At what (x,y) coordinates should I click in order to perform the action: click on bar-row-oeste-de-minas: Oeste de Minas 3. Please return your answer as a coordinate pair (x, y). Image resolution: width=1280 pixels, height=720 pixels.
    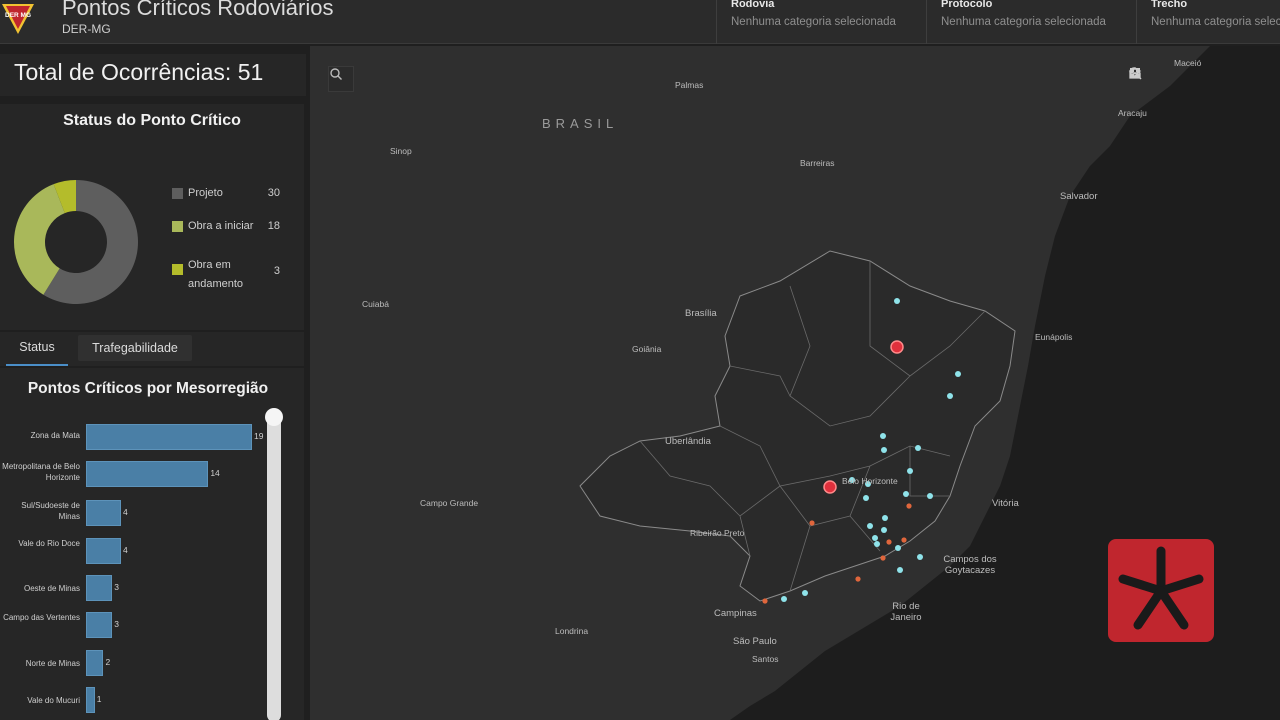
    Looking at the image, I should click on (145, 588).